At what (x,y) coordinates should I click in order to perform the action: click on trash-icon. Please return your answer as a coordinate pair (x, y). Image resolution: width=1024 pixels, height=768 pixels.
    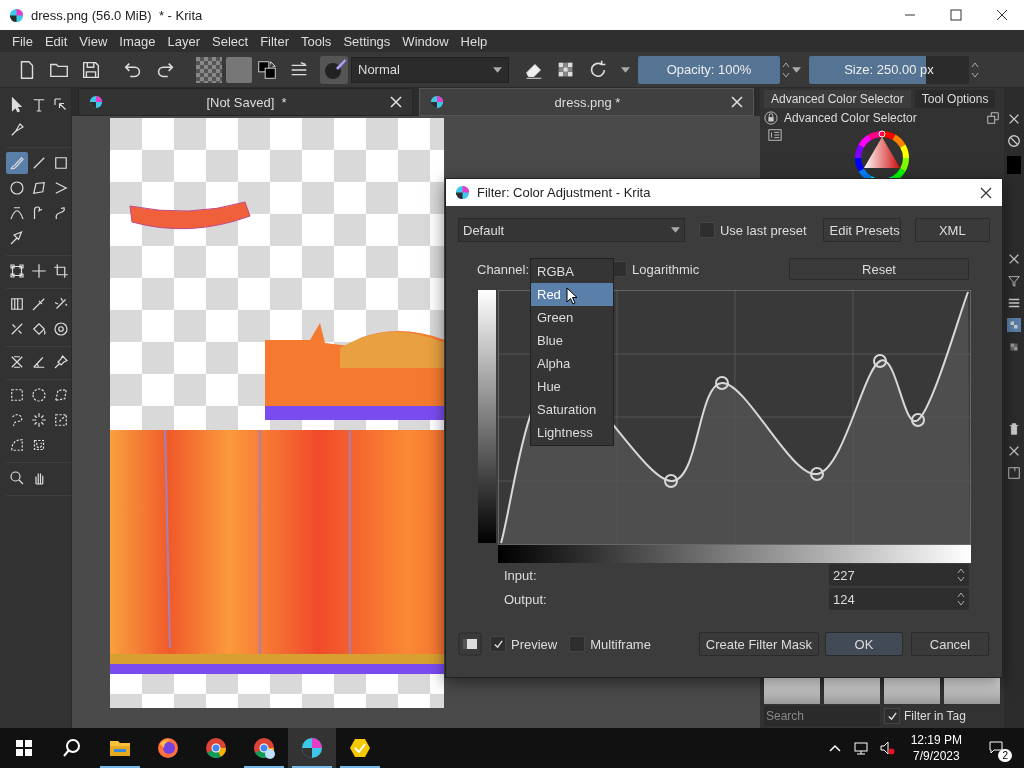
    Looking at the image, I should click on (1014, 429).